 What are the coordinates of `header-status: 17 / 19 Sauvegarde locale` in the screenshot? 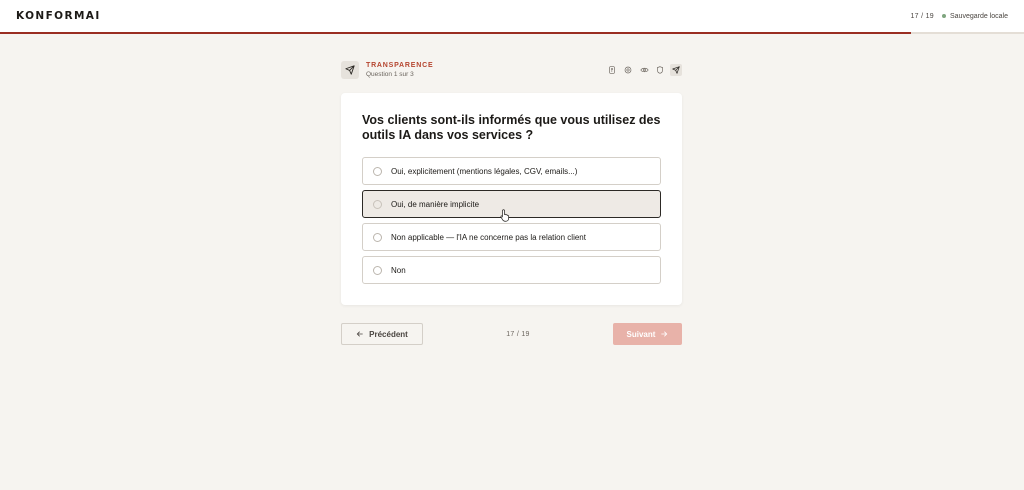 It's located at (959, 16).